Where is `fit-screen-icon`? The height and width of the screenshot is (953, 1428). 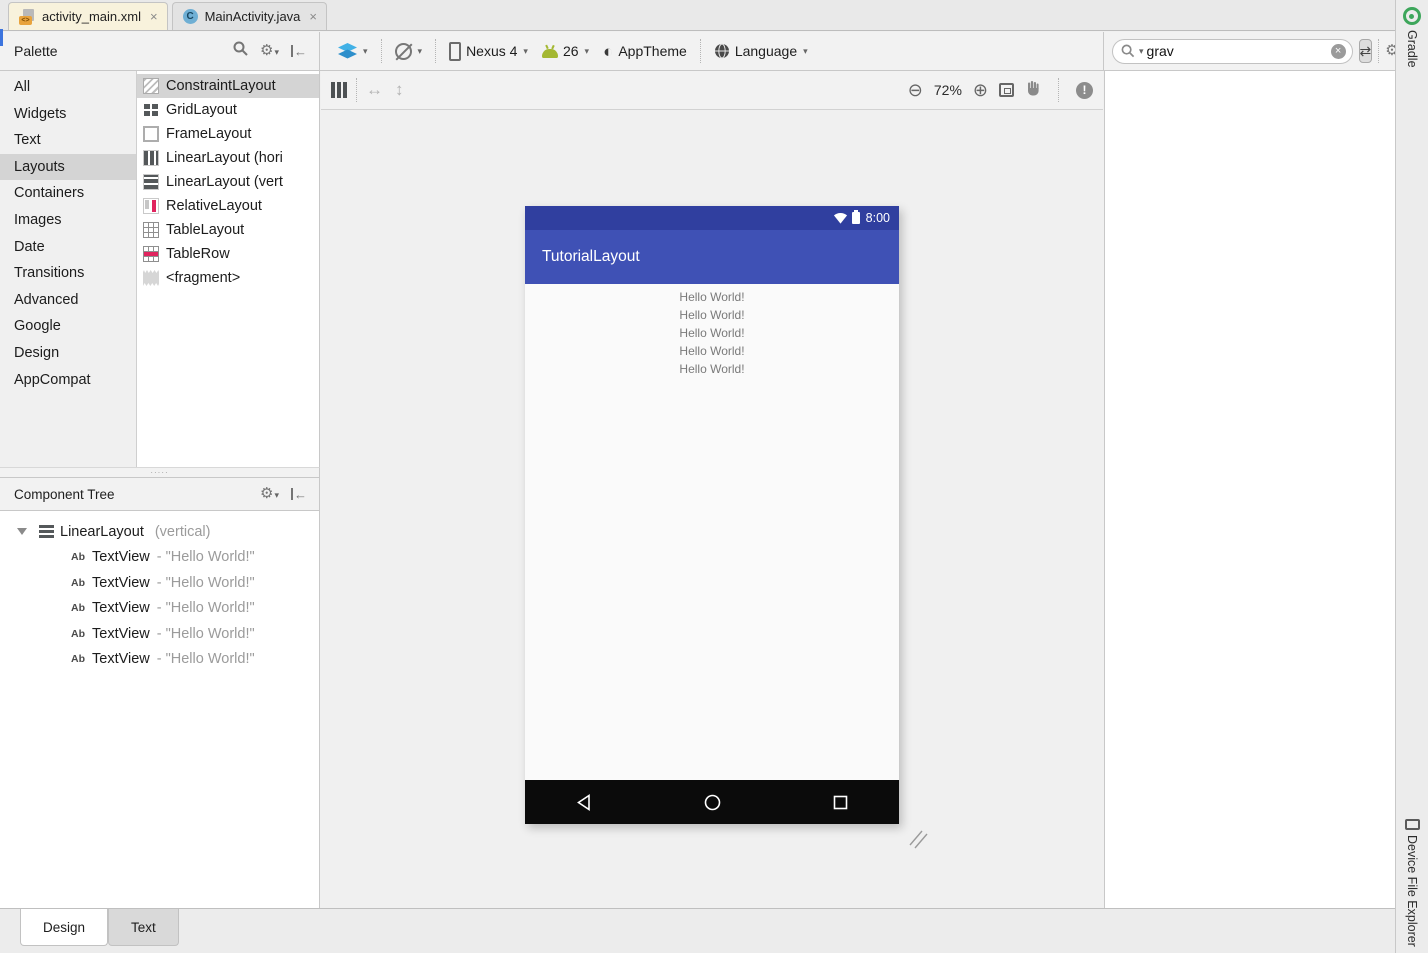 fit-screen-icon is located at coordinates (1006, 90).